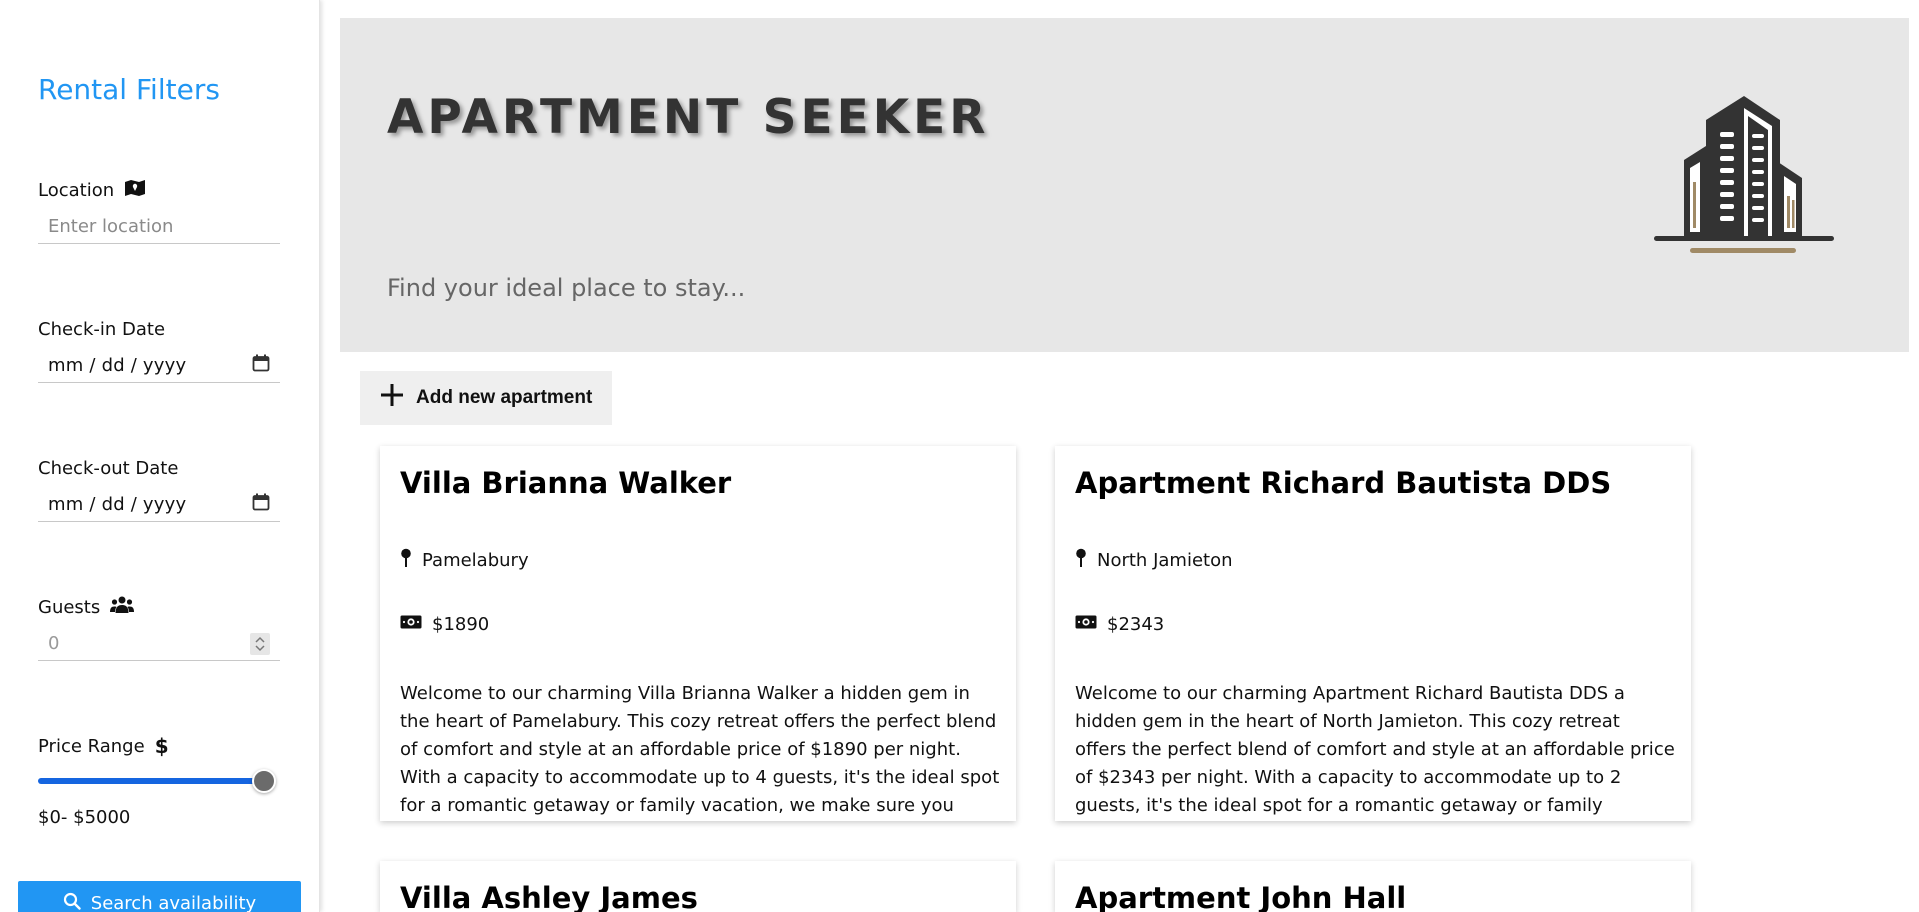 Image resolution: width=1919 pixels, height=912 pixels. Describe the element at coordinates (504, 397) in the screenshot. I see `add-apartment-label: Add new apartment` at that location.